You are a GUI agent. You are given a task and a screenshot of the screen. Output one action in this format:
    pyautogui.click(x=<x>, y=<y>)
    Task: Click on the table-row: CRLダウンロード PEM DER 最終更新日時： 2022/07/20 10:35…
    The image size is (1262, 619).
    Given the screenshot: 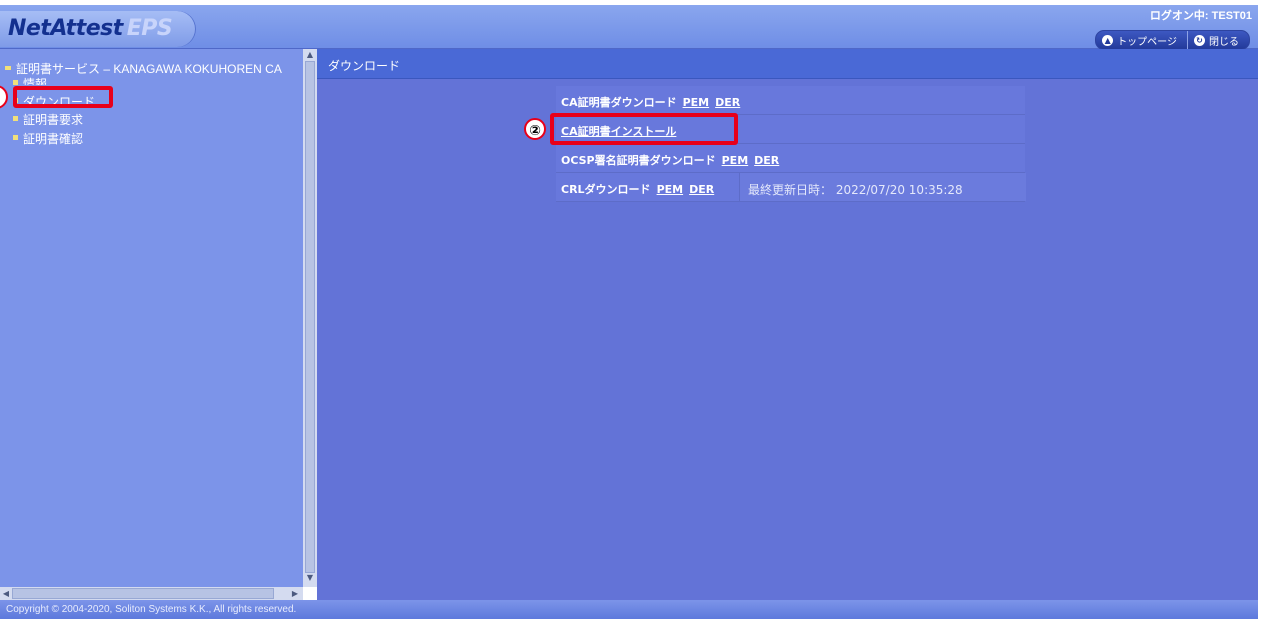 What is the action you would take?
    pyautogui.click(x=791, y=187)
    